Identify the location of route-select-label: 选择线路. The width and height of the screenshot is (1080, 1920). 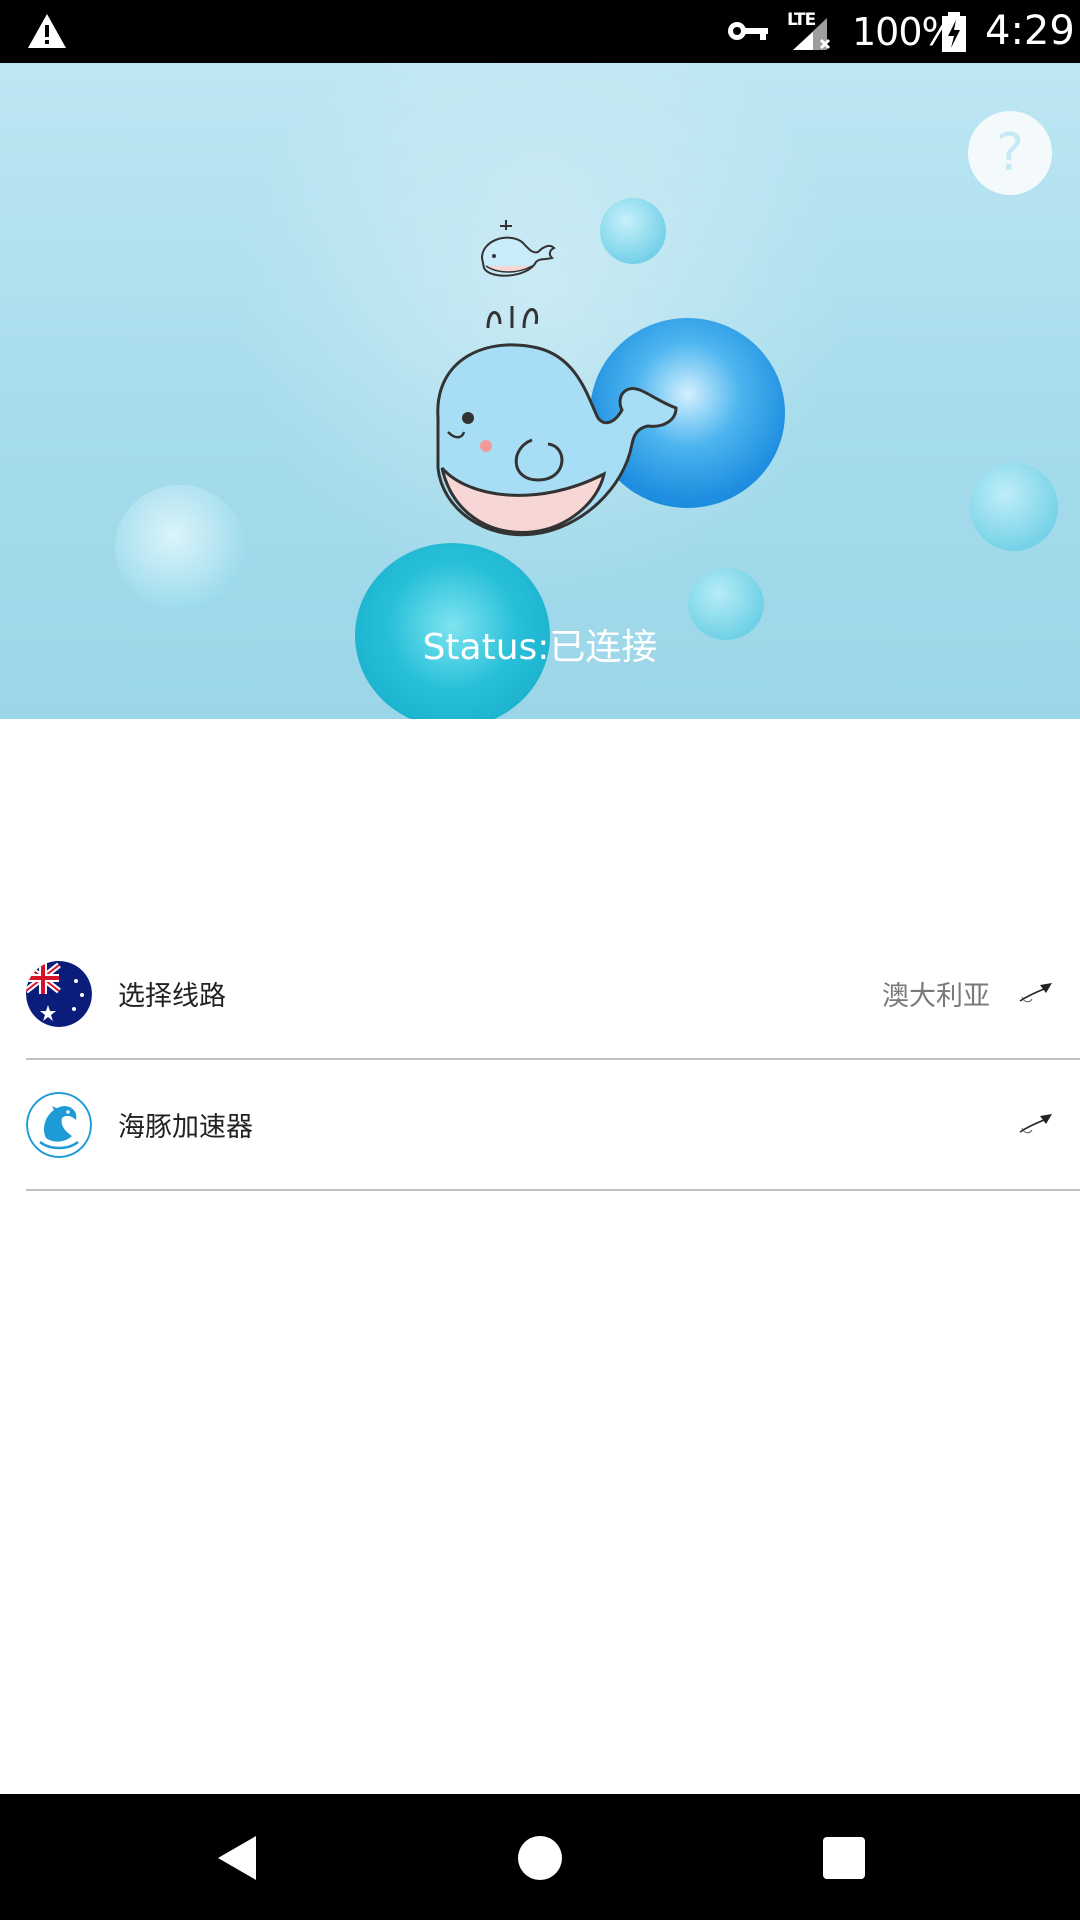
(172, 996).